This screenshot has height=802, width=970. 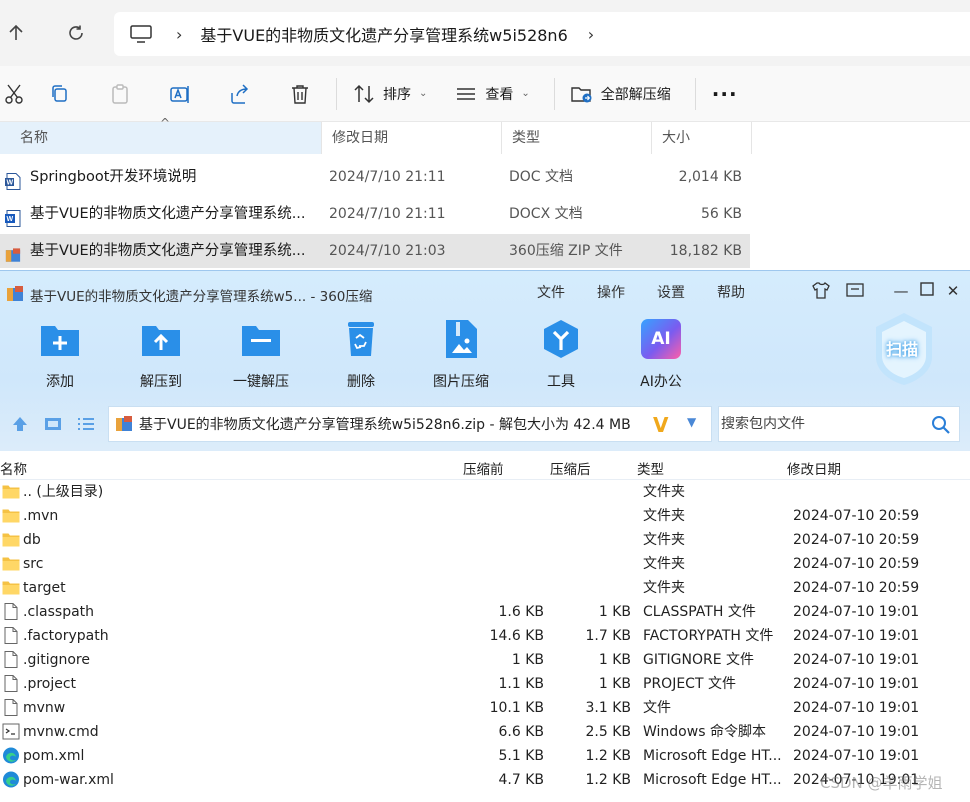 What do you see at coordinates (261, 355) in the screenshot?
I see `one-click-extract-button: 一键解压` at bounding box center [261, 355].